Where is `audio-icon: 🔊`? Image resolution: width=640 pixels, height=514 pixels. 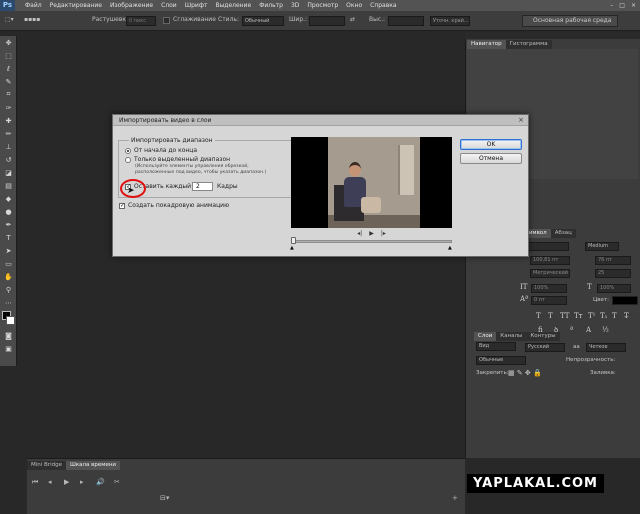
audio-icon: 🔊 is located at coordinates (100, 482).